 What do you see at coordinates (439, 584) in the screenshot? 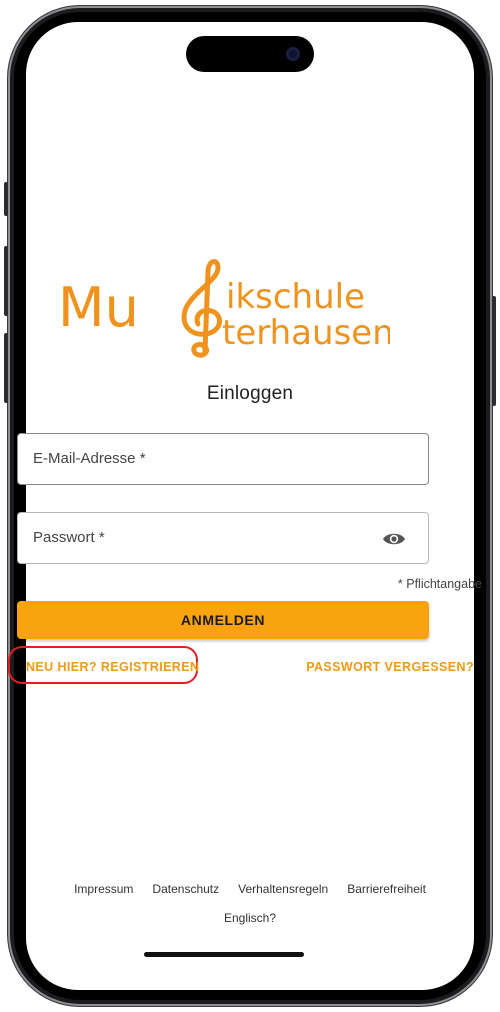
I see `required-note: * Pflichtangabe` at bounding box center [439, 584].